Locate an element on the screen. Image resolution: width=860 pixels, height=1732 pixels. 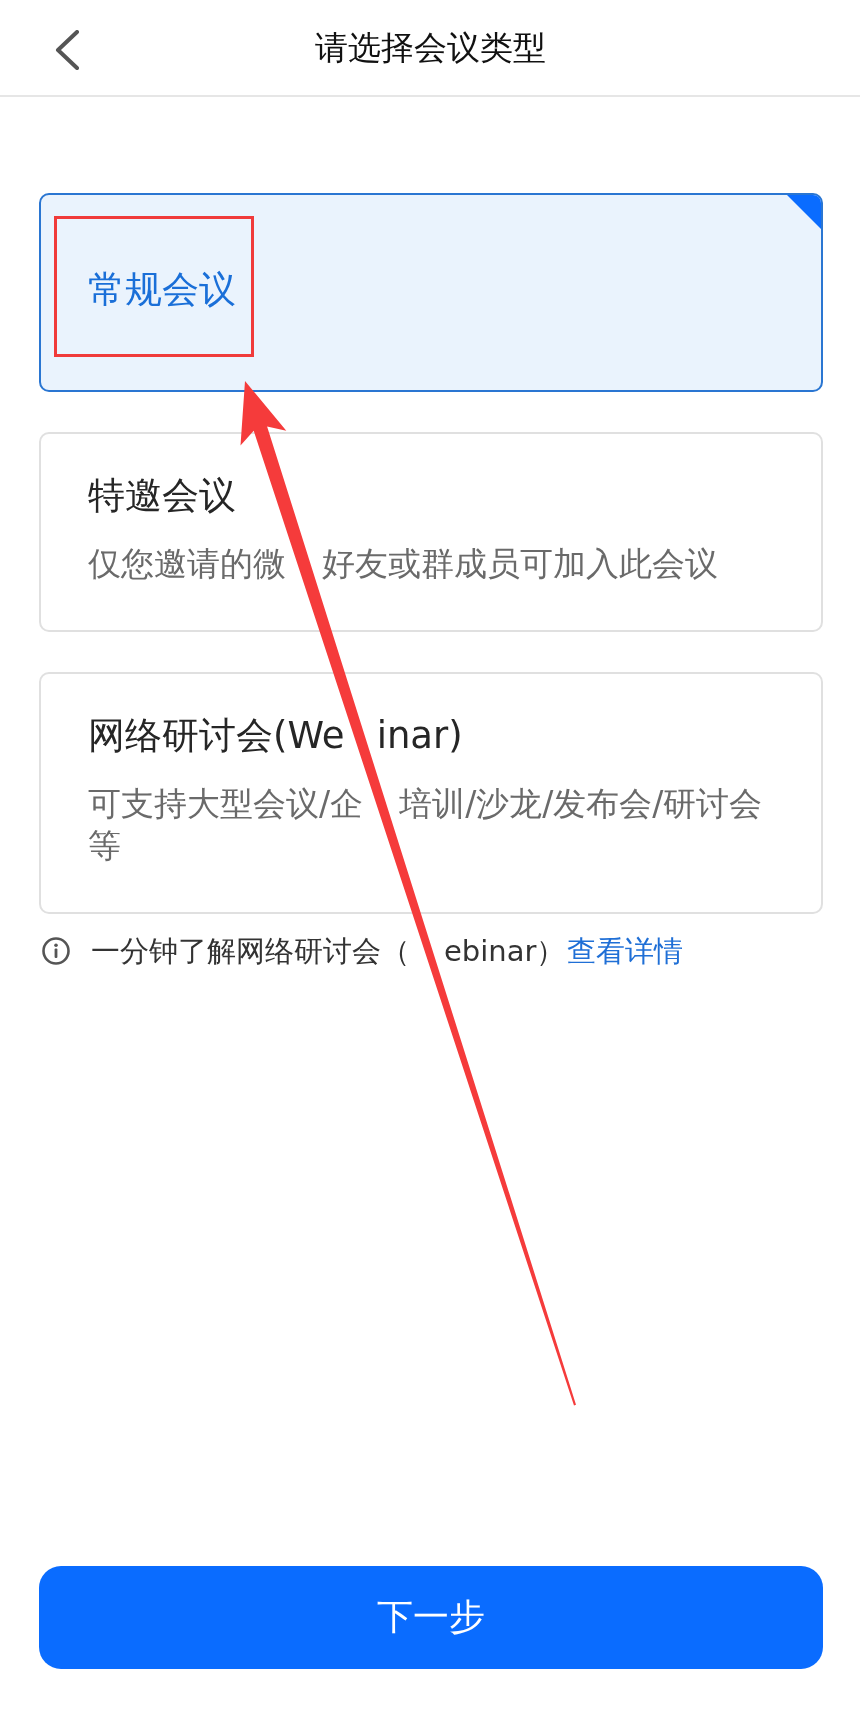
next-step-button: 下一步 is located at coordinates (431, 1617).